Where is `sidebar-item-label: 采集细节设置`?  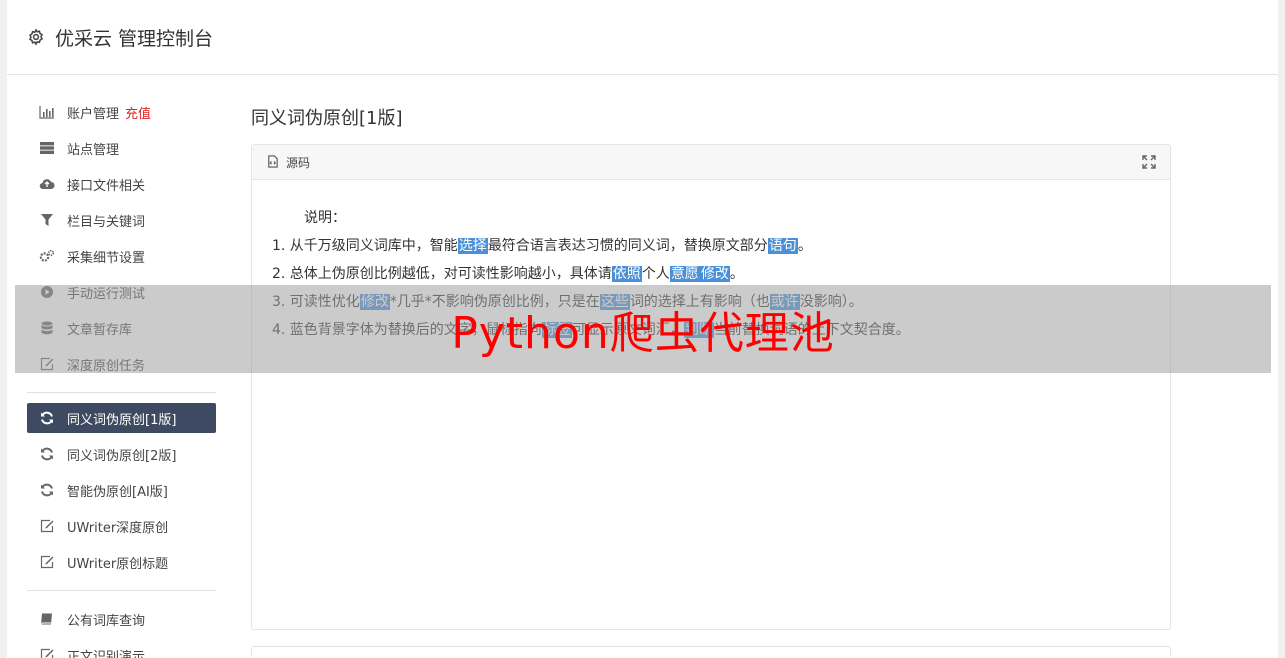 sidebar-item-label: 采集细节设置 is located at coordinates (106, 258).